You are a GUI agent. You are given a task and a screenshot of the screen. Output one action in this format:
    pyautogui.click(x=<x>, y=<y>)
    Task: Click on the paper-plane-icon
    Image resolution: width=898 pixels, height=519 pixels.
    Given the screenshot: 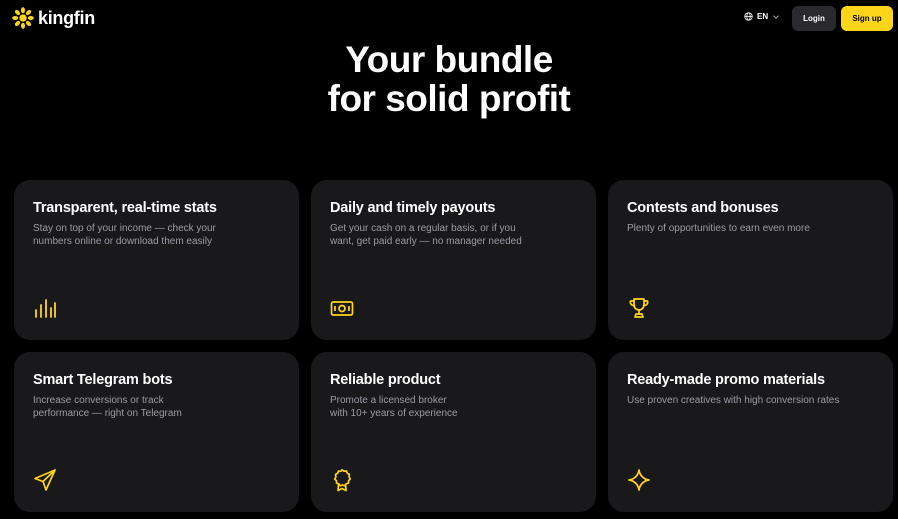 What is the action you would take?
    pyautogui.click(x=45, y=480)
    